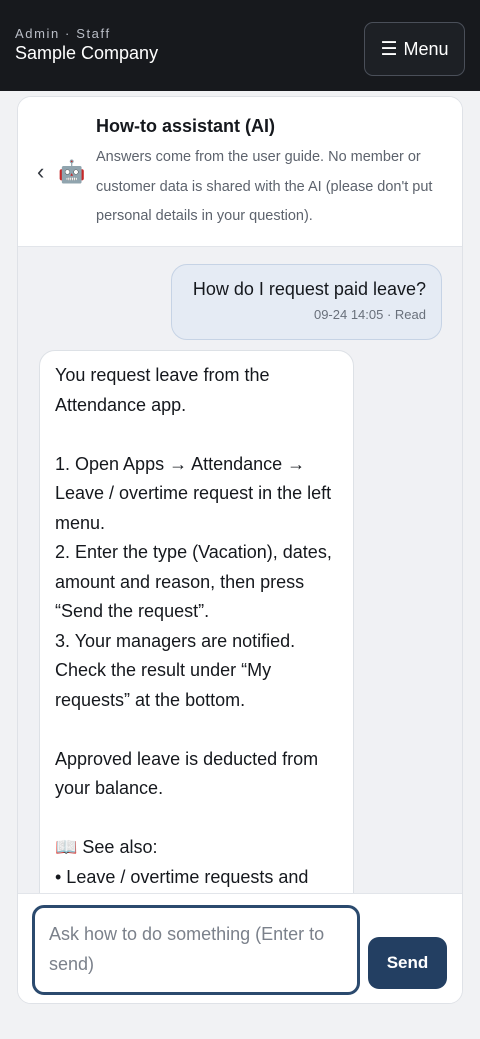  I want to click on role-label: Admin · Staff, so click(63, 33).